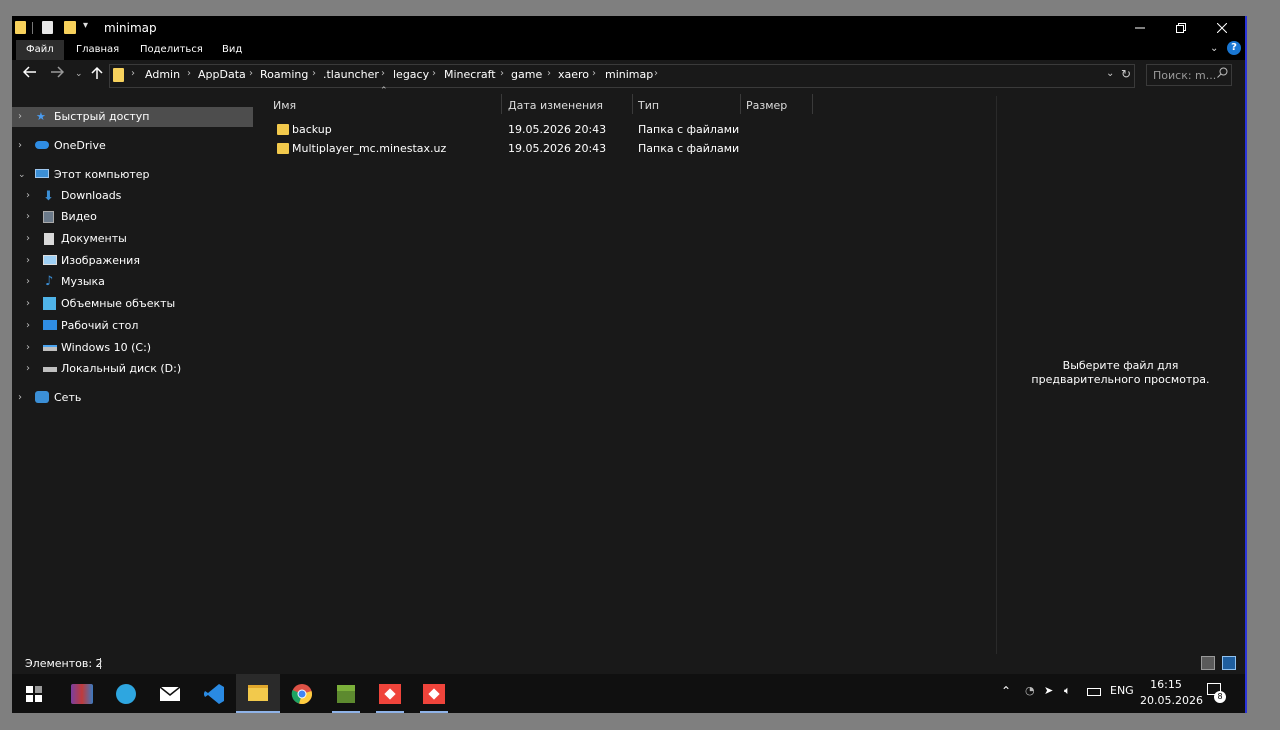  What do you see at coordinates (132, 196) in the screenshot?
I see `sidebar-item-downloads: › ⬇ Downloads` at bounding box center [132, 196].